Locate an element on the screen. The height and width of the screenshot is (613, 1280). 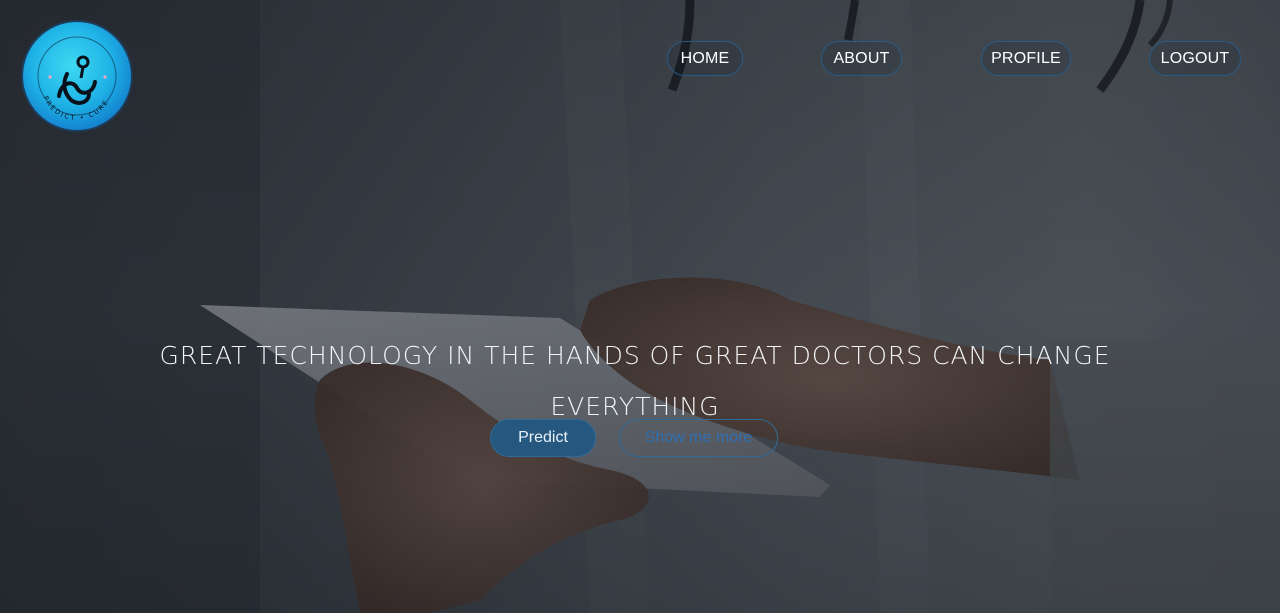
nav-home-button: HOME is located at coordinates (705, 58).